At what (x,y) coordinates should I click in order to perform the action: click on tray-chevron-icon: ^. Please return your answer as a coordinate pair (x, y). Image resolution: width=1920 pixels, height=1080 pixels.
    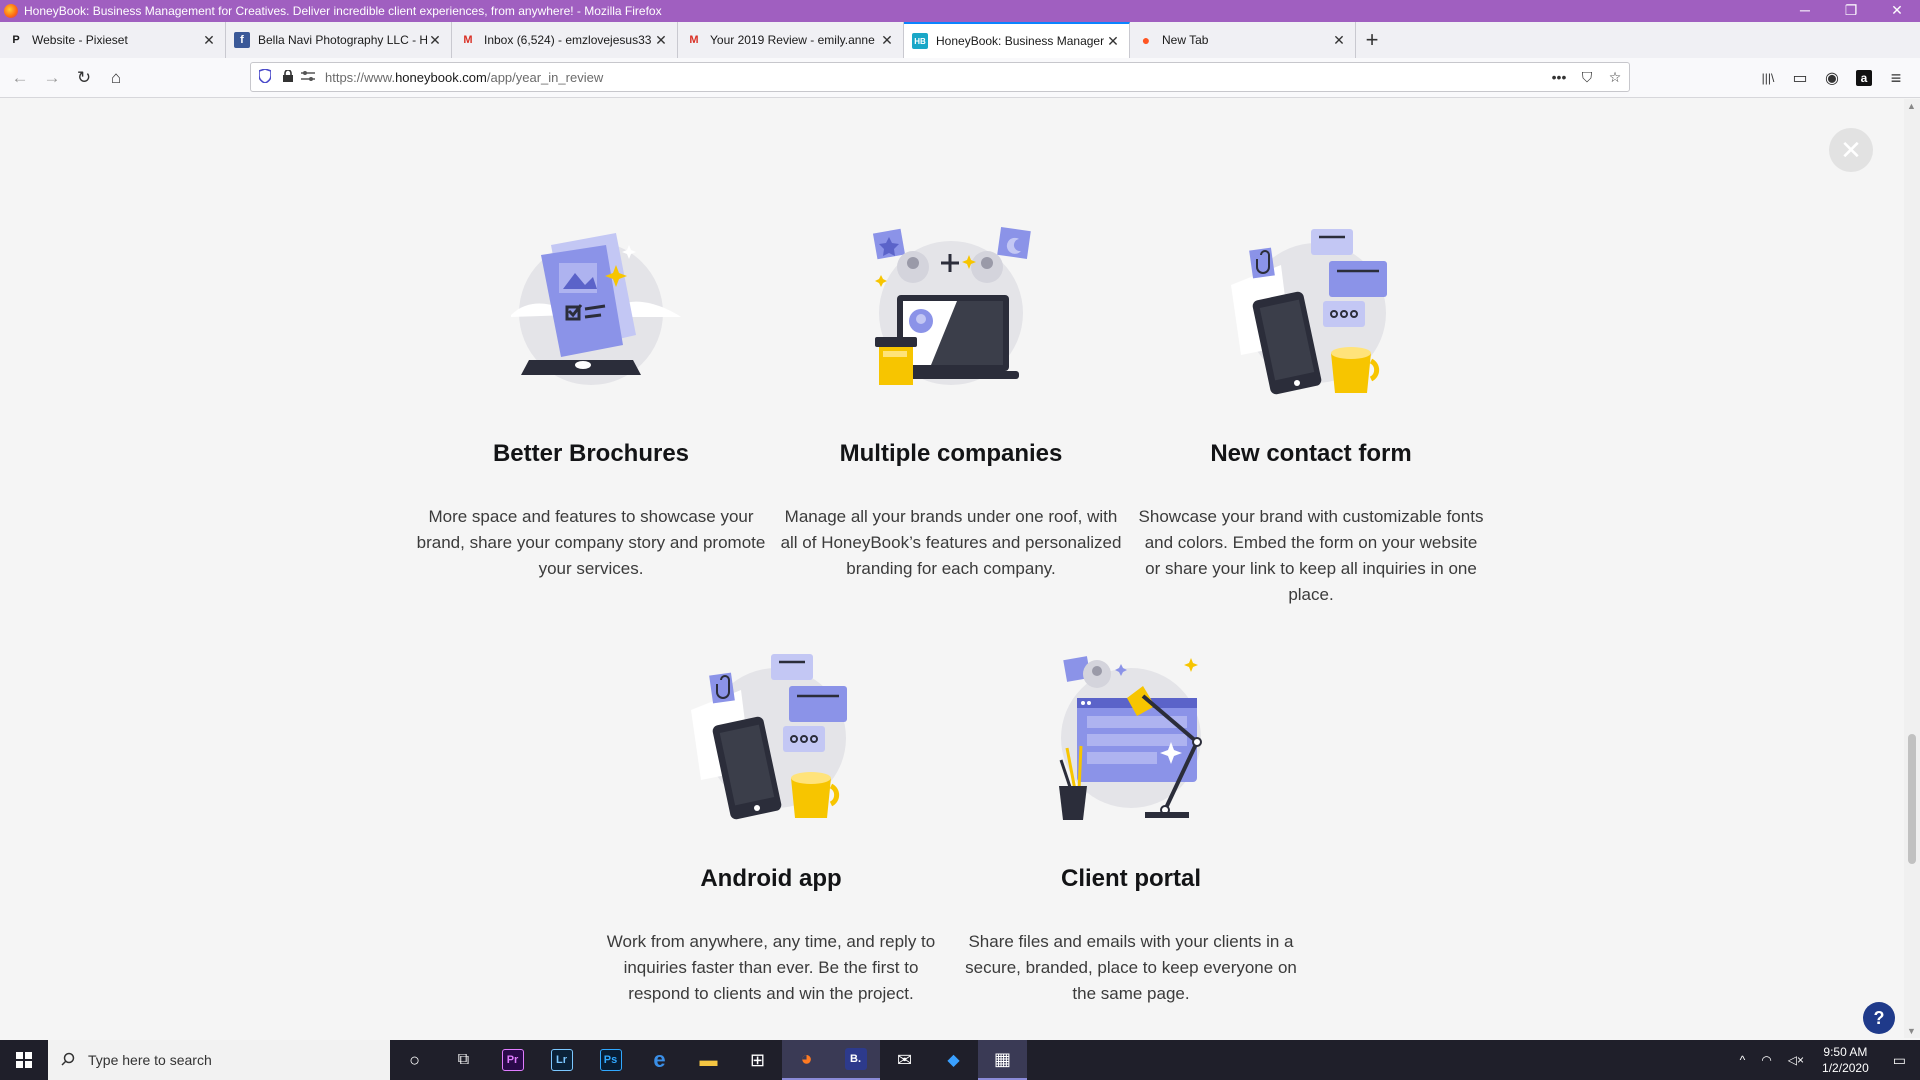
    Looking at the image, I should click on (1743, 1060).